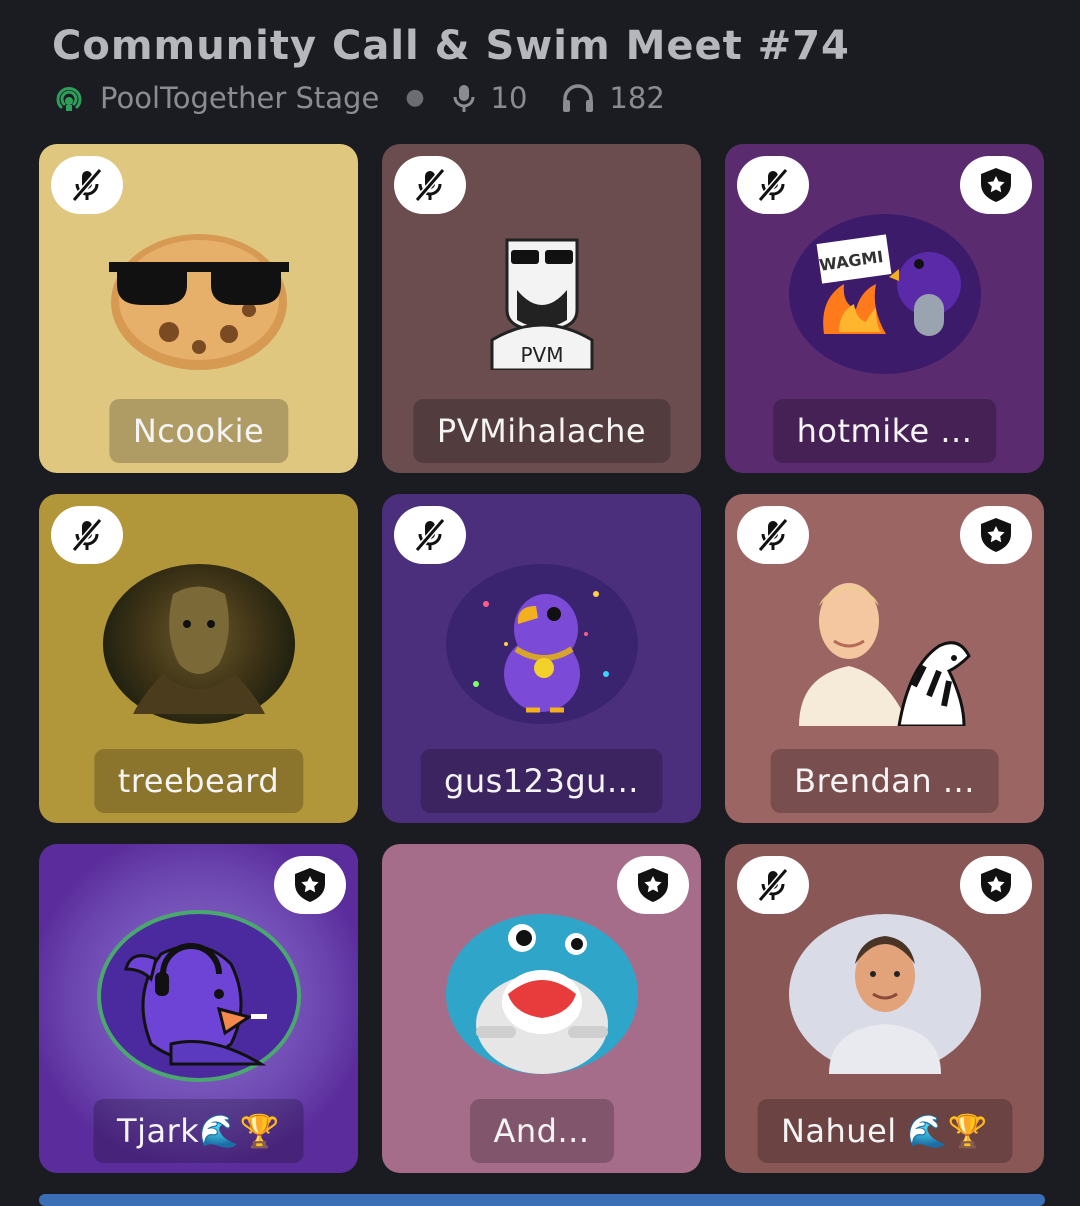  What do you see at coordinates (451, 46) in the screenshot?
I see `stage-title: Community Call & Swim Meet #74` at bounding box center [451, 46].